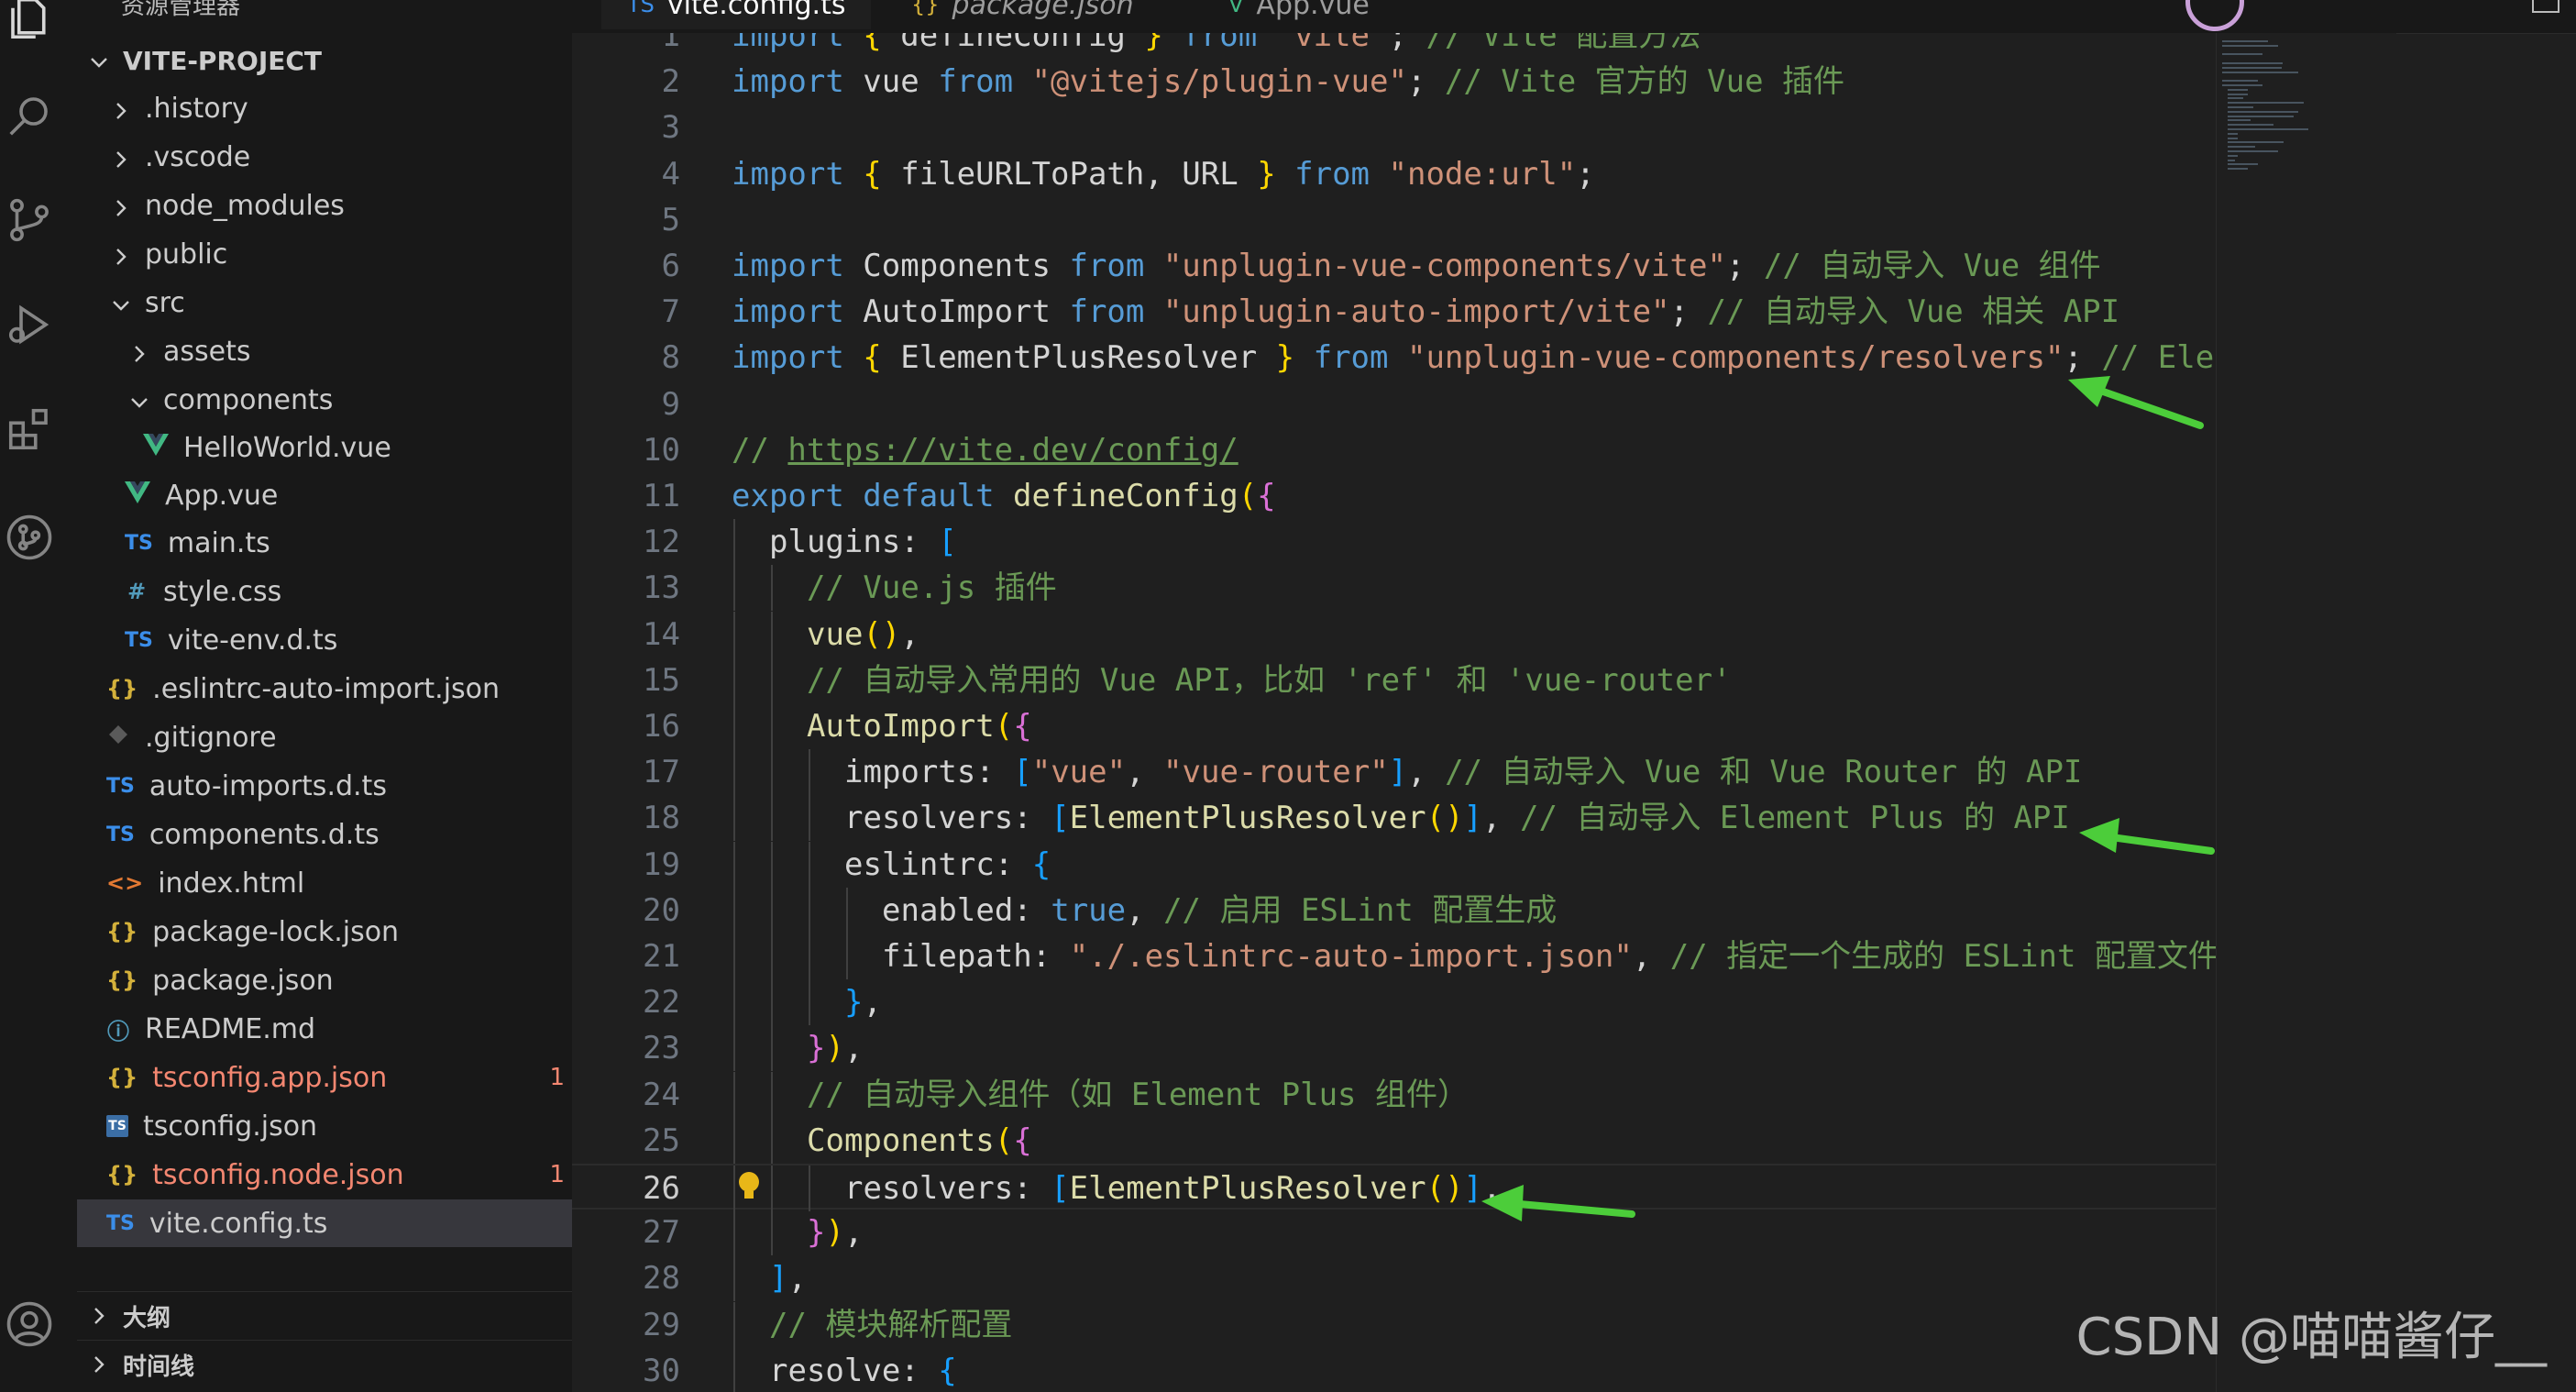 This screenshot has height=1392, width=2576. I want to click on code-line: 25 Components({, so click(1484, 1140).